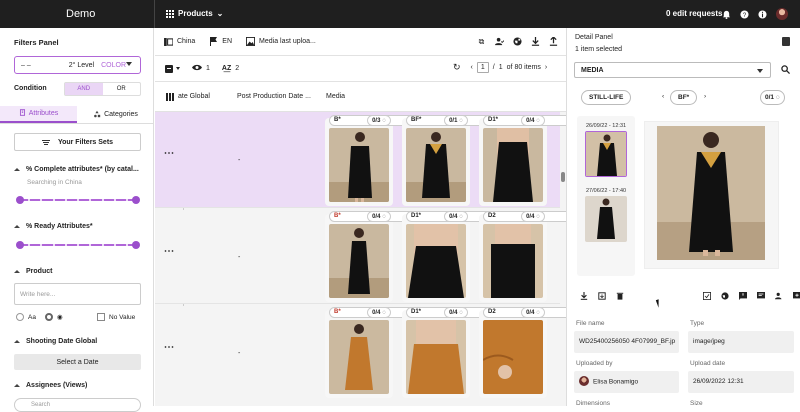  Describe the element at coordinates (78, 200) in the screenshot. I see `complete-attributes-slider` at that location.